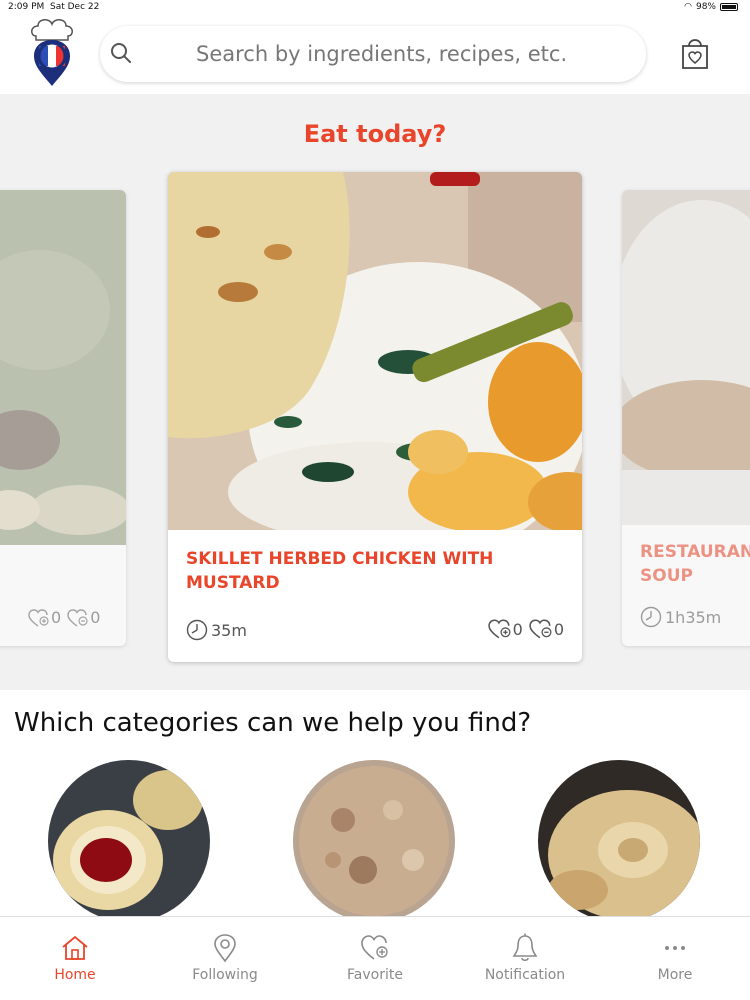 Image resolution: width=750 pixels, height=1000 pixels. What do you see at coordinates (375, 134) in the screenshot?
I see `featured-title: Eat today?` at bounding box center [375, 134].